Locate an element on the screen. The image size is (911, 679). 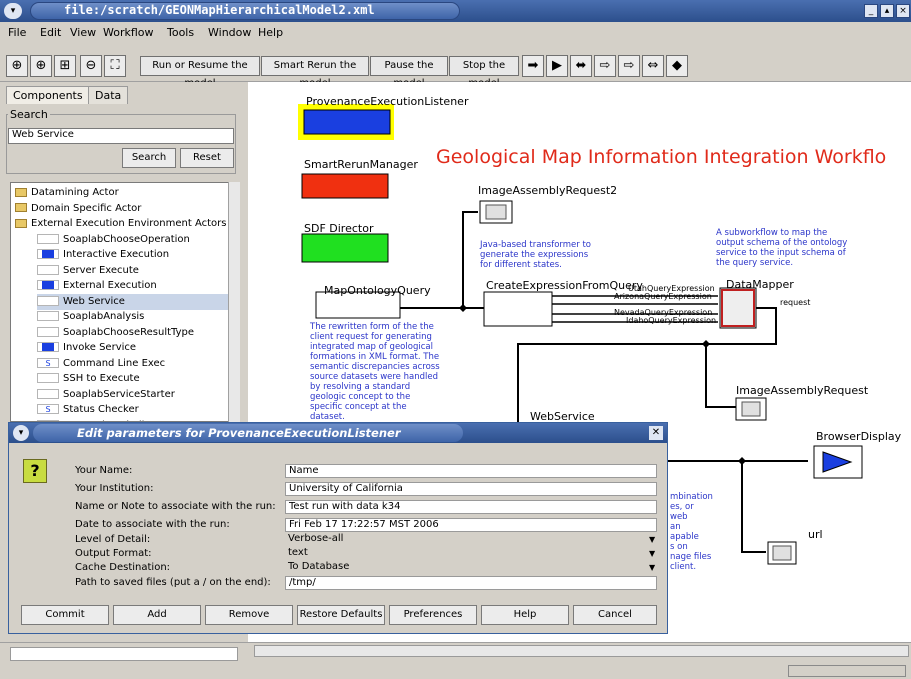
close-icon: × is located at coordinates (903, 11).